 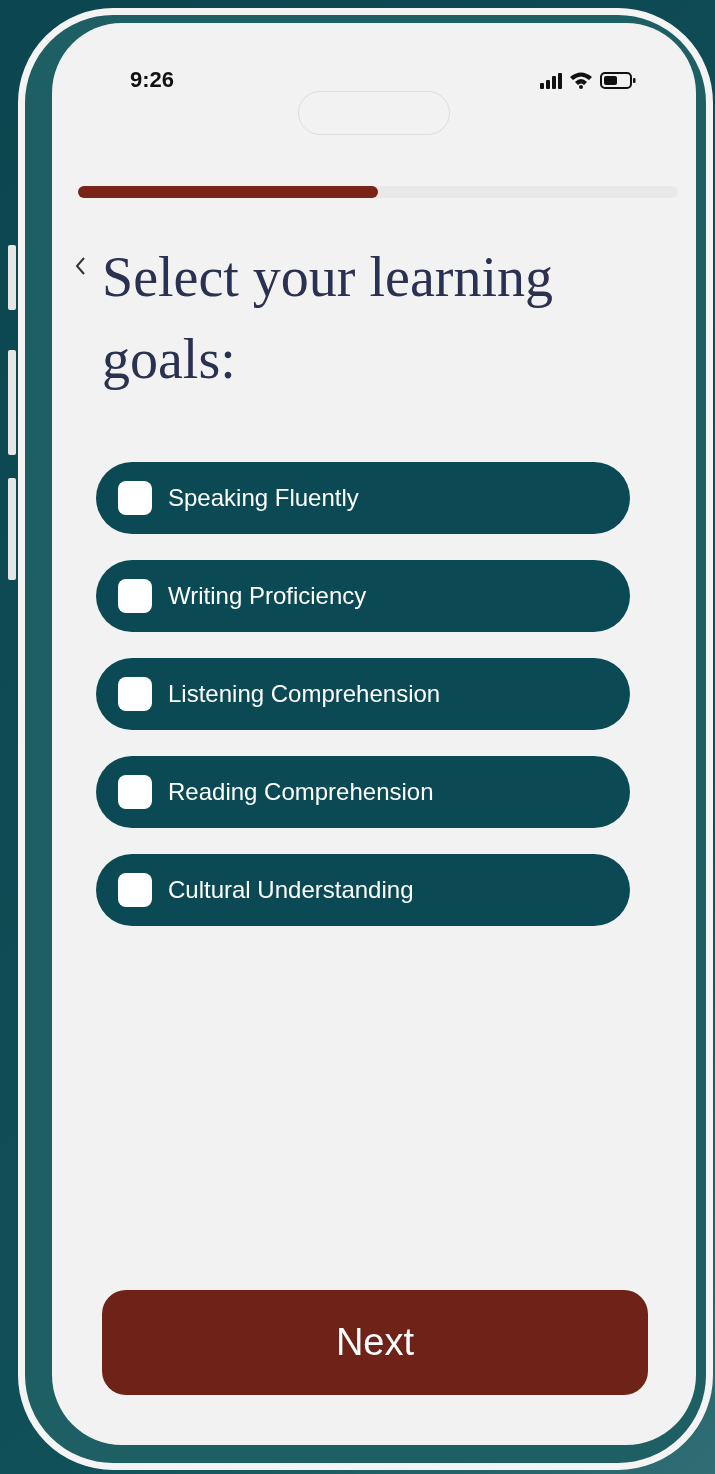 I want to click on battery-icon, so click(x=618, y=80).